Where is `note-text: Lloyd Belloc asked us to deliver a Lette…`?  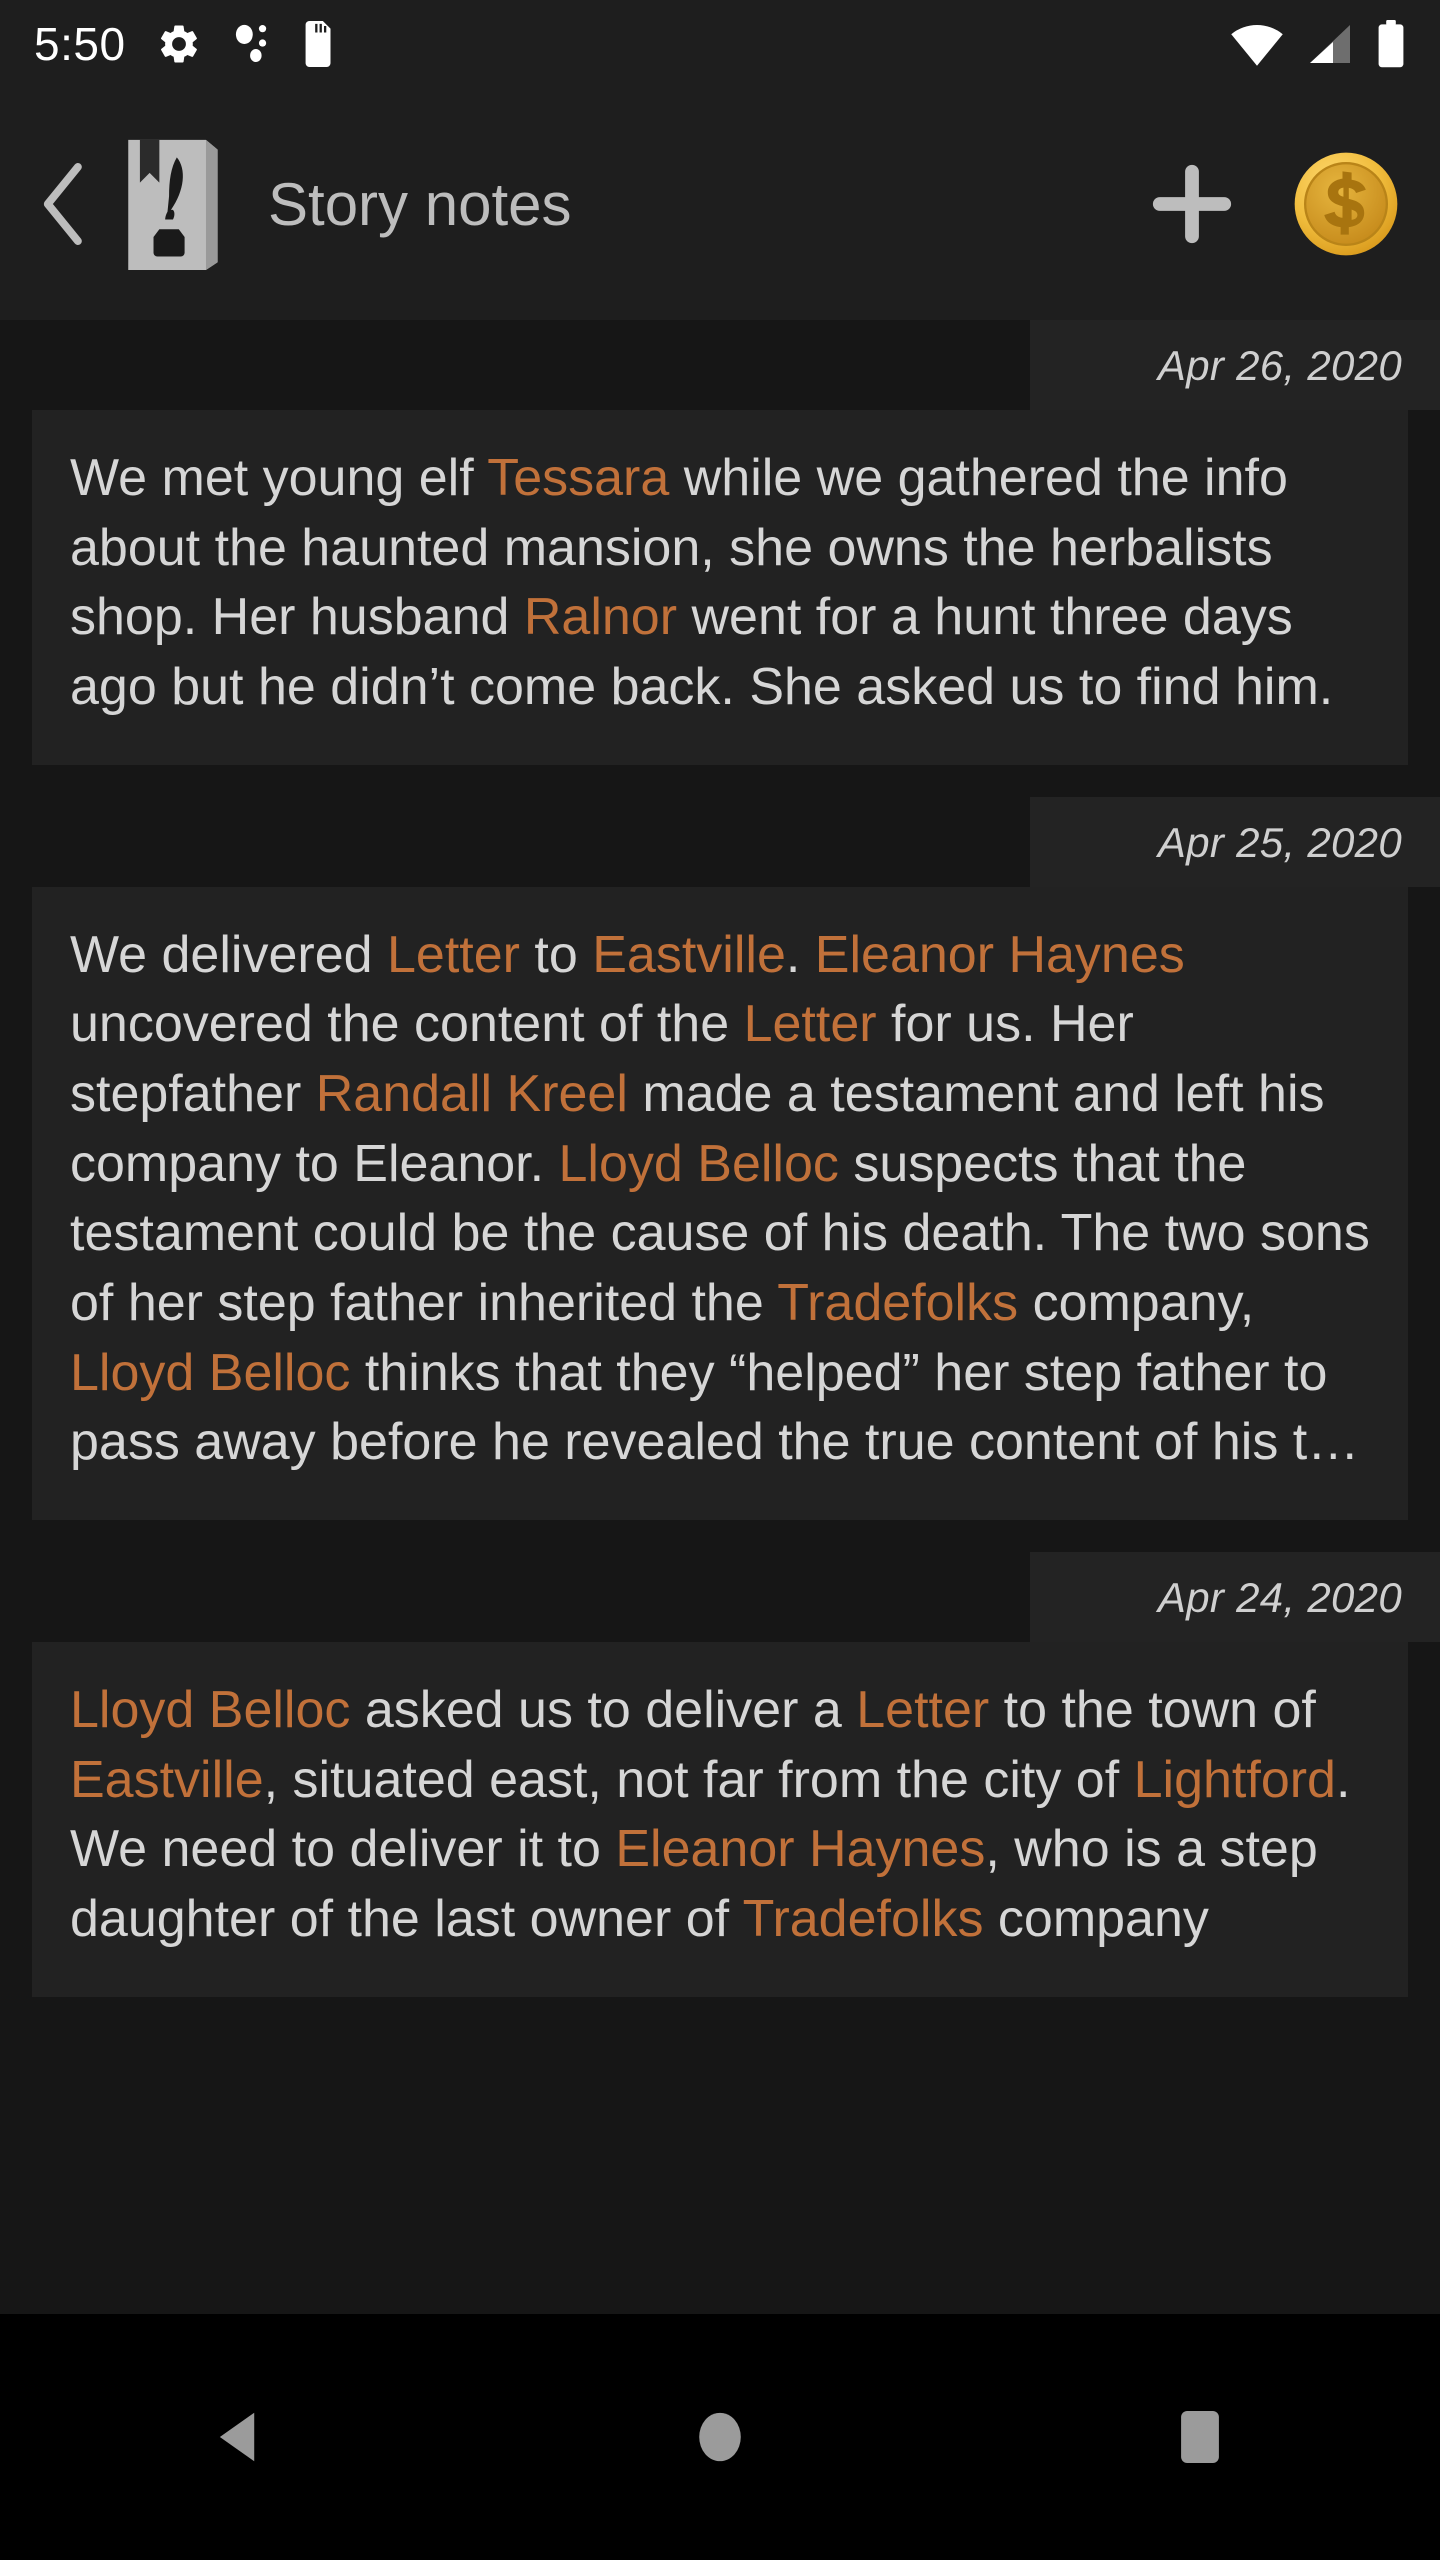 note-text: Lloyd Belloc asked us to deliver a Lette… is located at coordinates (720, 1815).